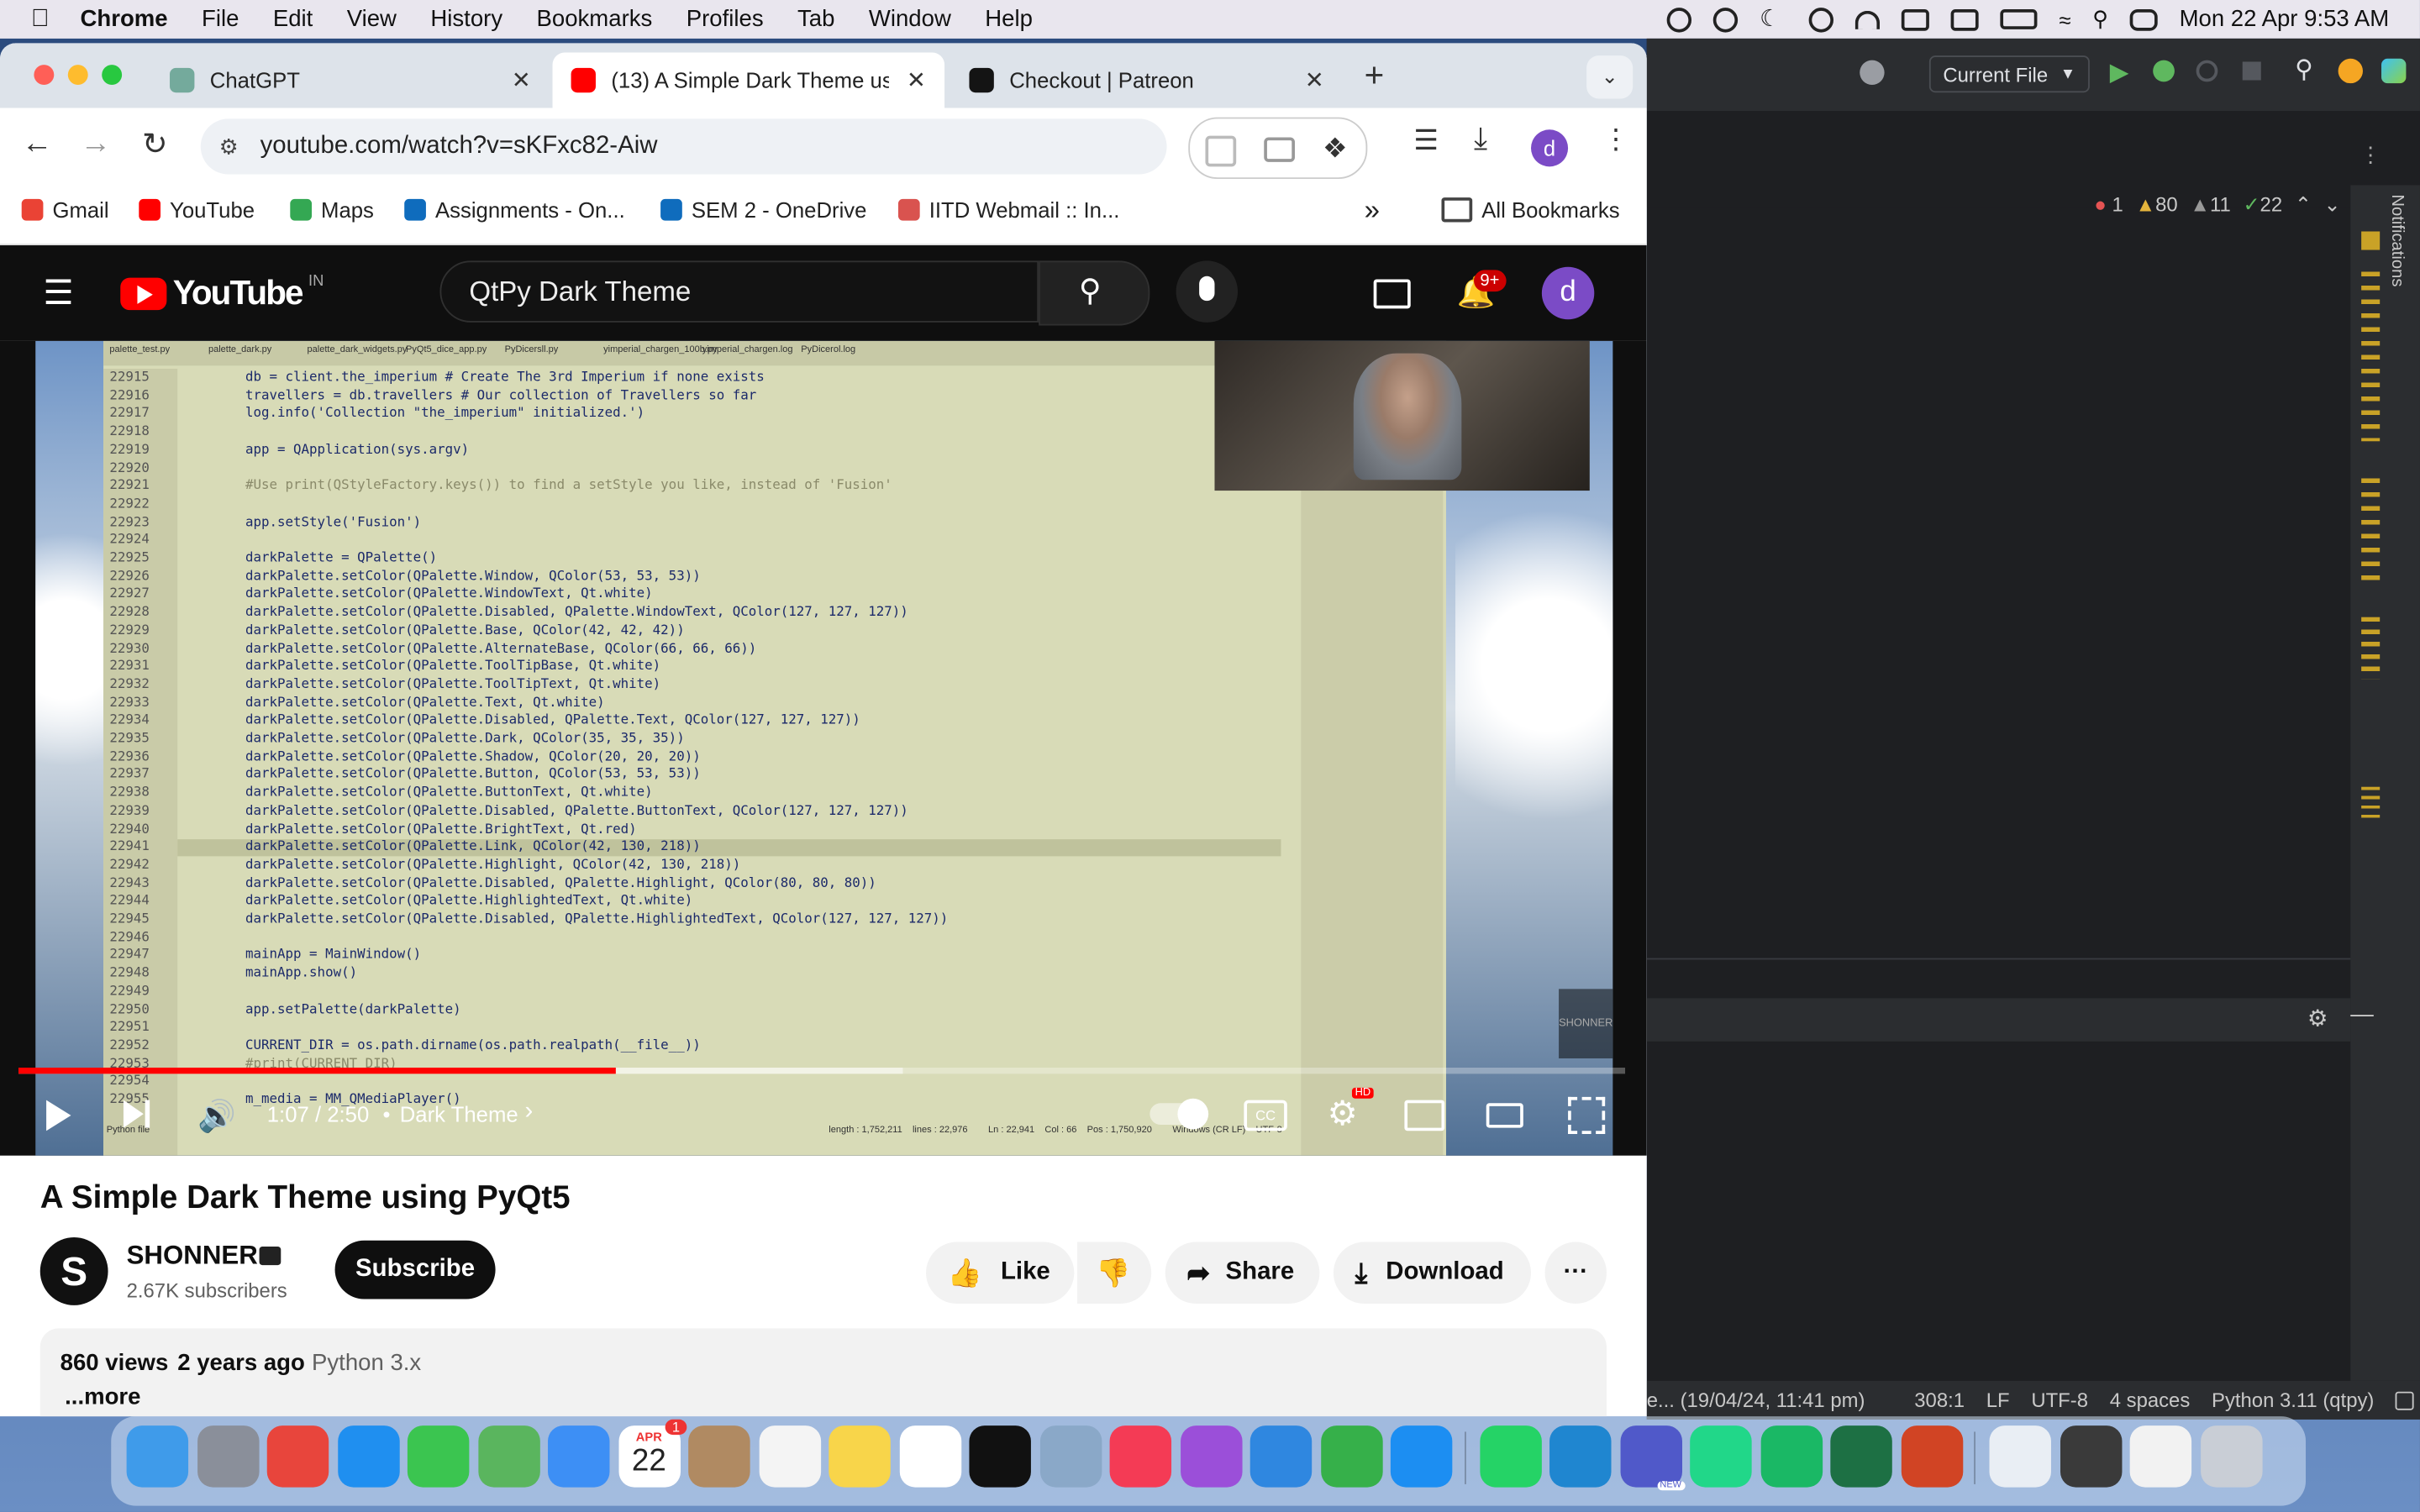 This screenshot has width=2420, height=1512. Describe the element at coordinates (1335, 149) in the screenshot. I see `puzzle-icon: ❖` at that location.